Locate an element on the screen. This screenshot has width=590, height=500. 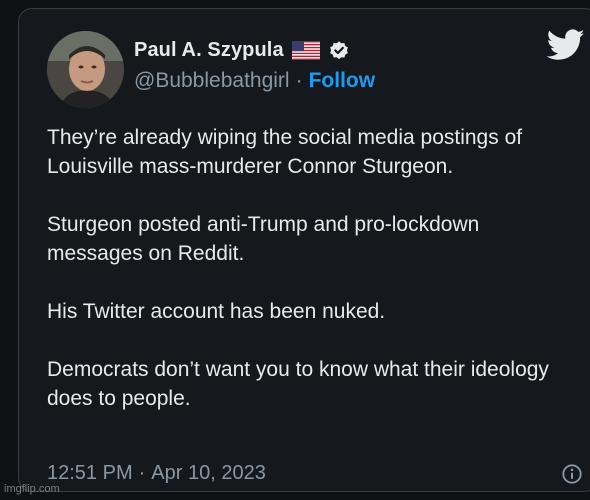
handle-row: @Bubblebathgirl · Follow is located at coordinates (254, 81).